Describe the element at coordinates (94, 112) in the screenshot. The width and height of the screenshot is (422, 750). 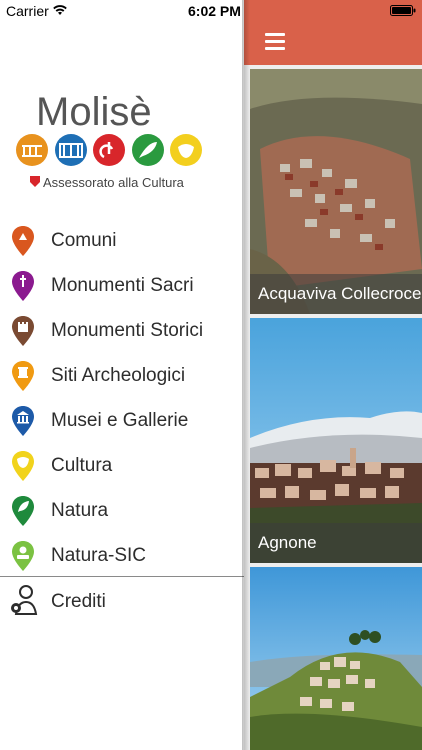
I see `logo-title: Molisè` at that location.